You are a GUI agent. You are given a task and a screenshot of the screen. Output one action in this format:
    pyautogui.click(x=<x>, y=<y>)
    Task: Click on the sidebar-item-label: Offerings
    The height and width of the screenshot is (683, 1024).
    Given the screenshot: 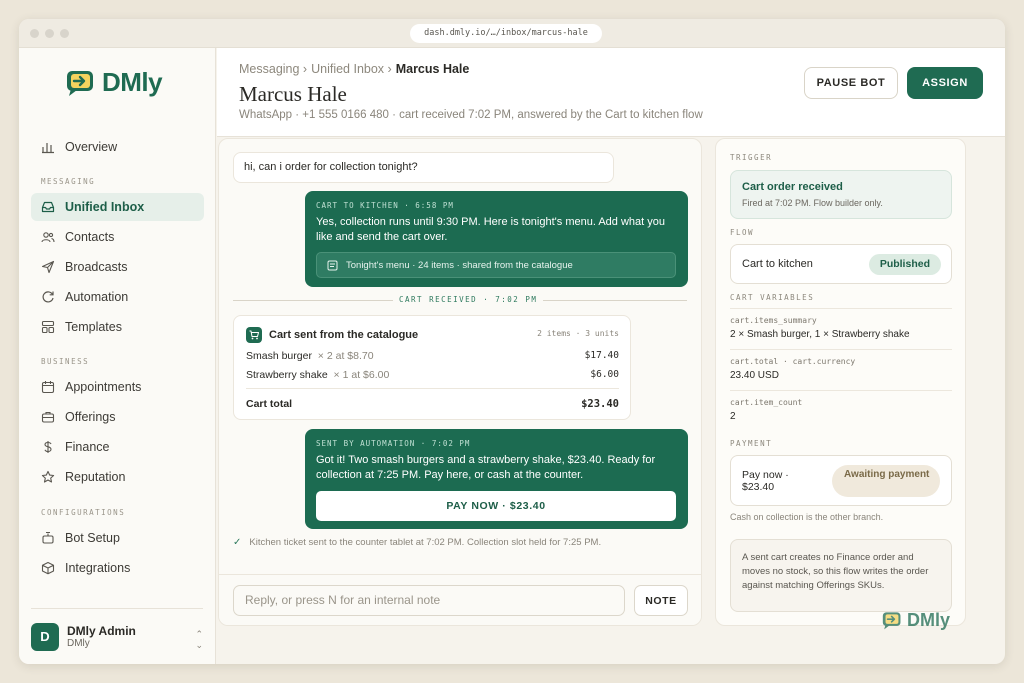 What is the action you would take?
    pyautogui.click(x=90, y=417)
    